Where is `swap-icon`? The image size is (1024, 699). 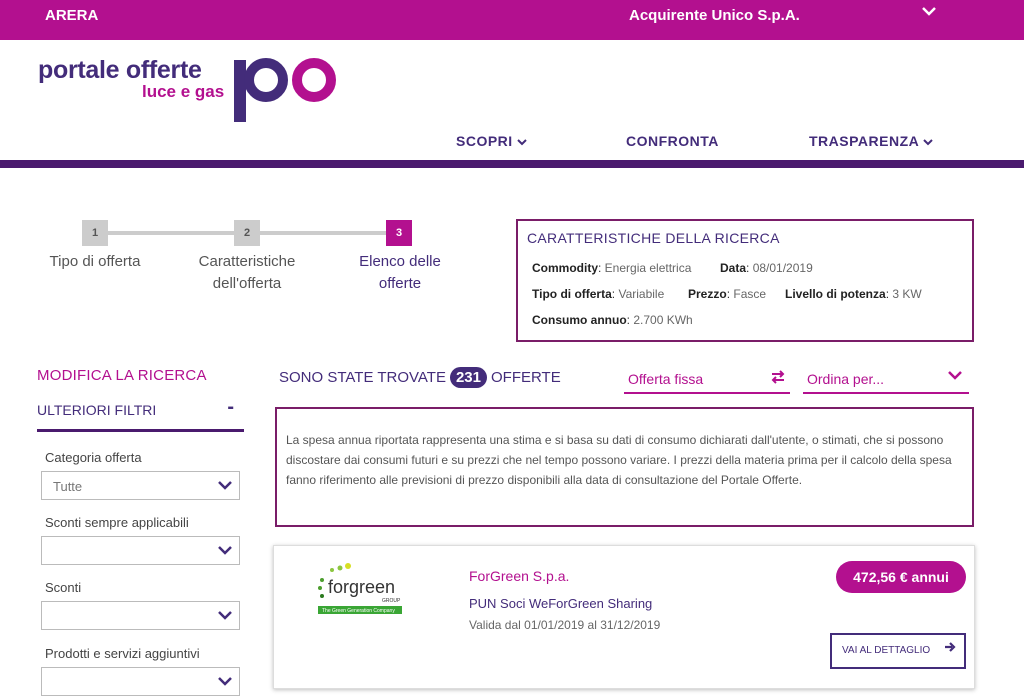 swap-icon is located at coordinates (778, 378).